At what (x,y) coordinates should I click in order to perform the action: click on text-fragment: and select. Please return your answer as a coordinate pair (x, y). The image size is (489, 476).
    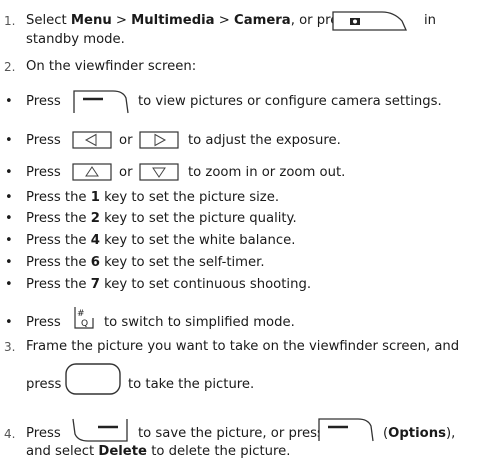
    Looking at the image, I should click on (62, 451).